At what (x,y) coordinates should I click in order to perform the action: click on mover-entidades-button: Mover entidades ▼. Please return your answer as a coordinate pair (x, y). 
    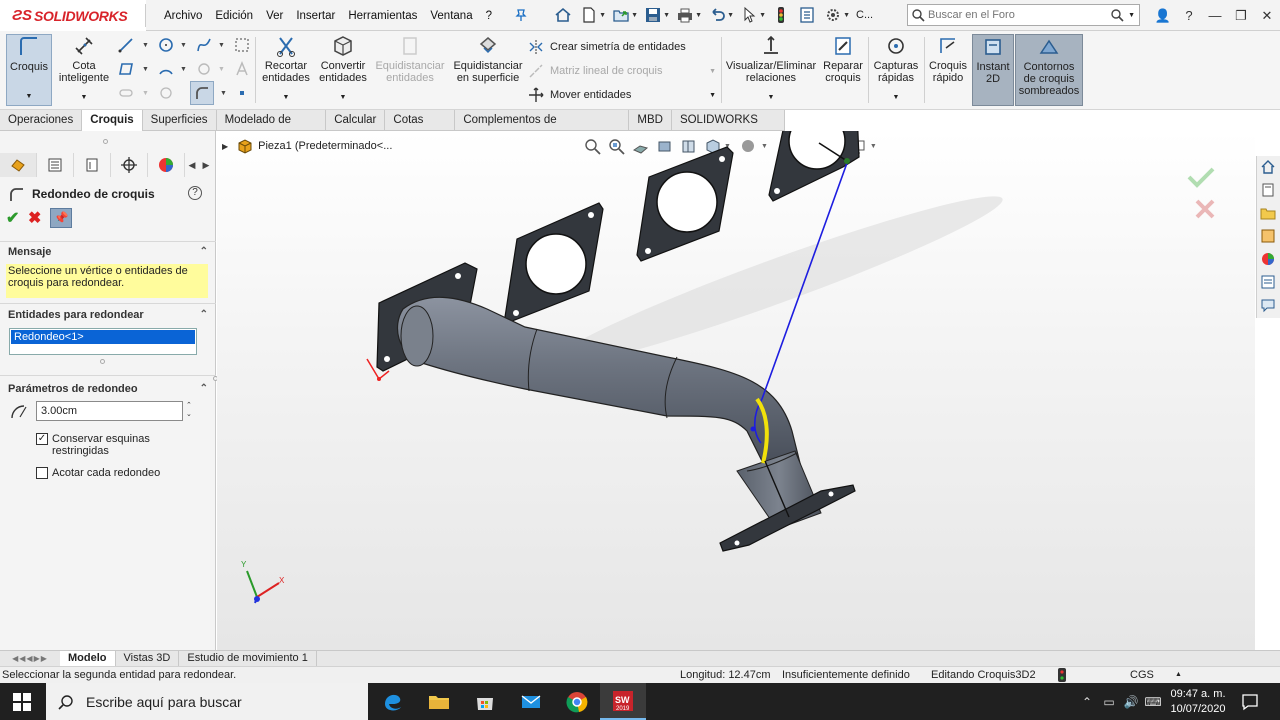
    Looking at the image, I should click on (623, 95).